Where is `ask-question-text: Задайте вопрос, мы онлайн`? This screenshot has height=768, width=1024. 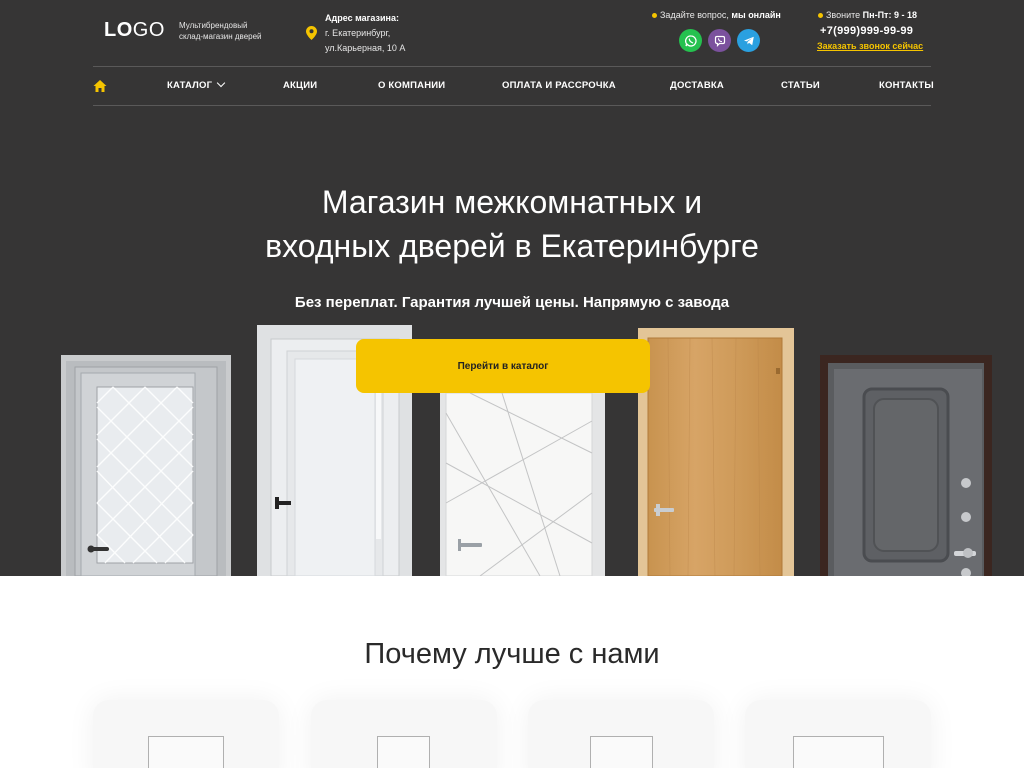
ask-question-text: Задайте вопрос, мы онлайн is located at coordinates (716, 15).